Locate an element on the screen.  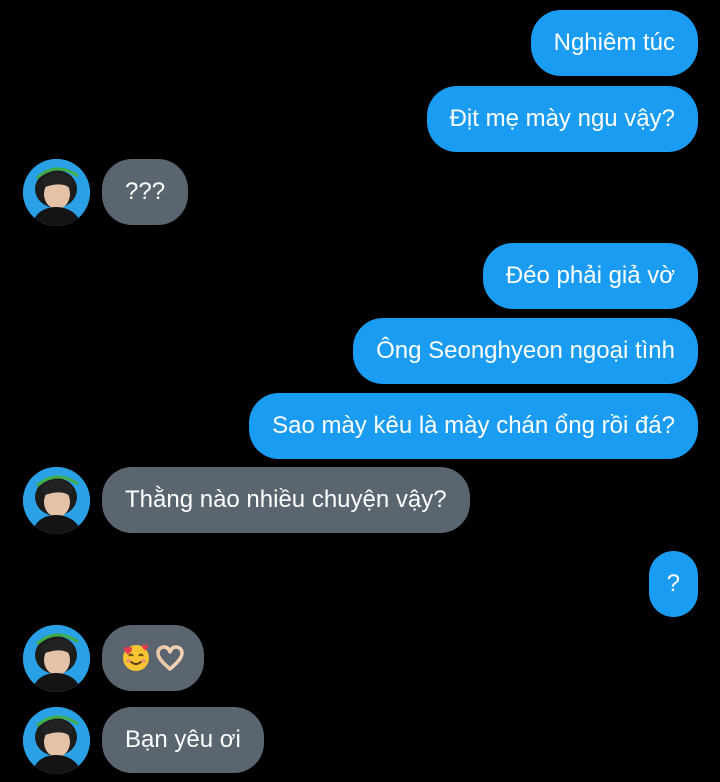
message-text: Bạn yêu ơi is located at coordinates (183, 739).